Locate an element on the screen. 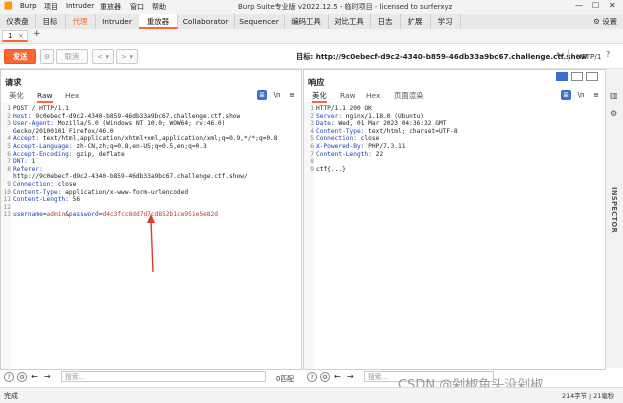 The height and width of the screenshot is (403, 623). inspector-sidebar: ▥ ⚙ INSPECTOR is located at coordinates (614, 218).